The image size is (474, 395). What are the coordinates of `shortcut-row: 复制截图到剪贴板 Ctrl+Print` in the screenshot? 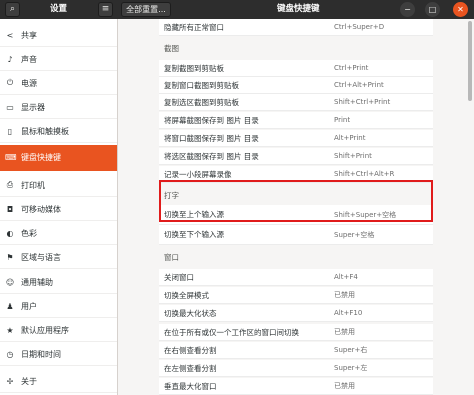 It's located at (296, 68).